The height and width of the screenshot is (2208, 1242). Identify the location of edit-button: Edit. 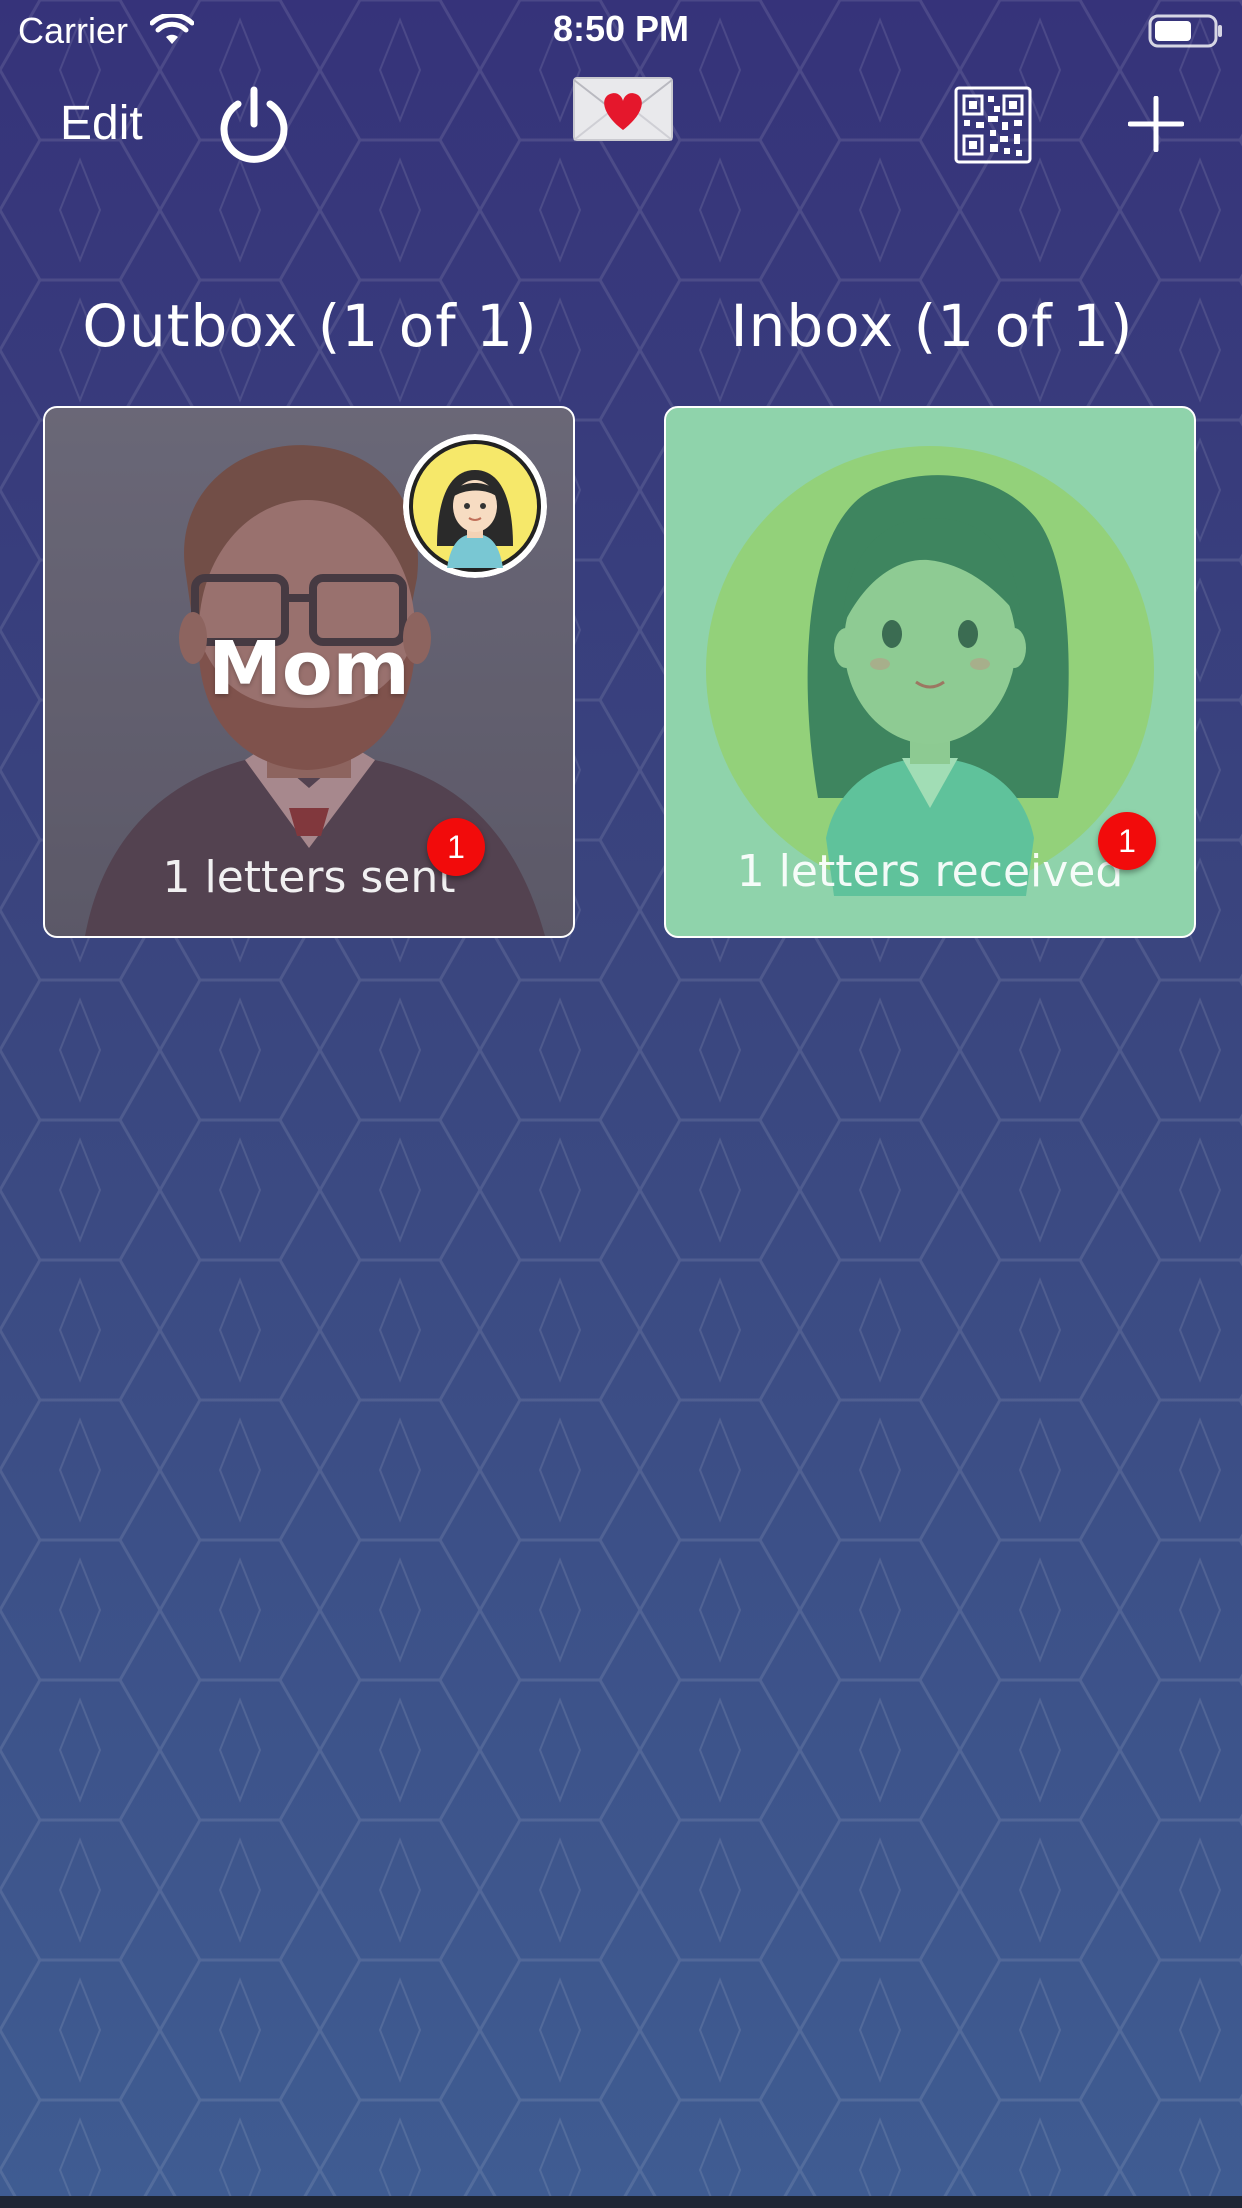
(101, 123).